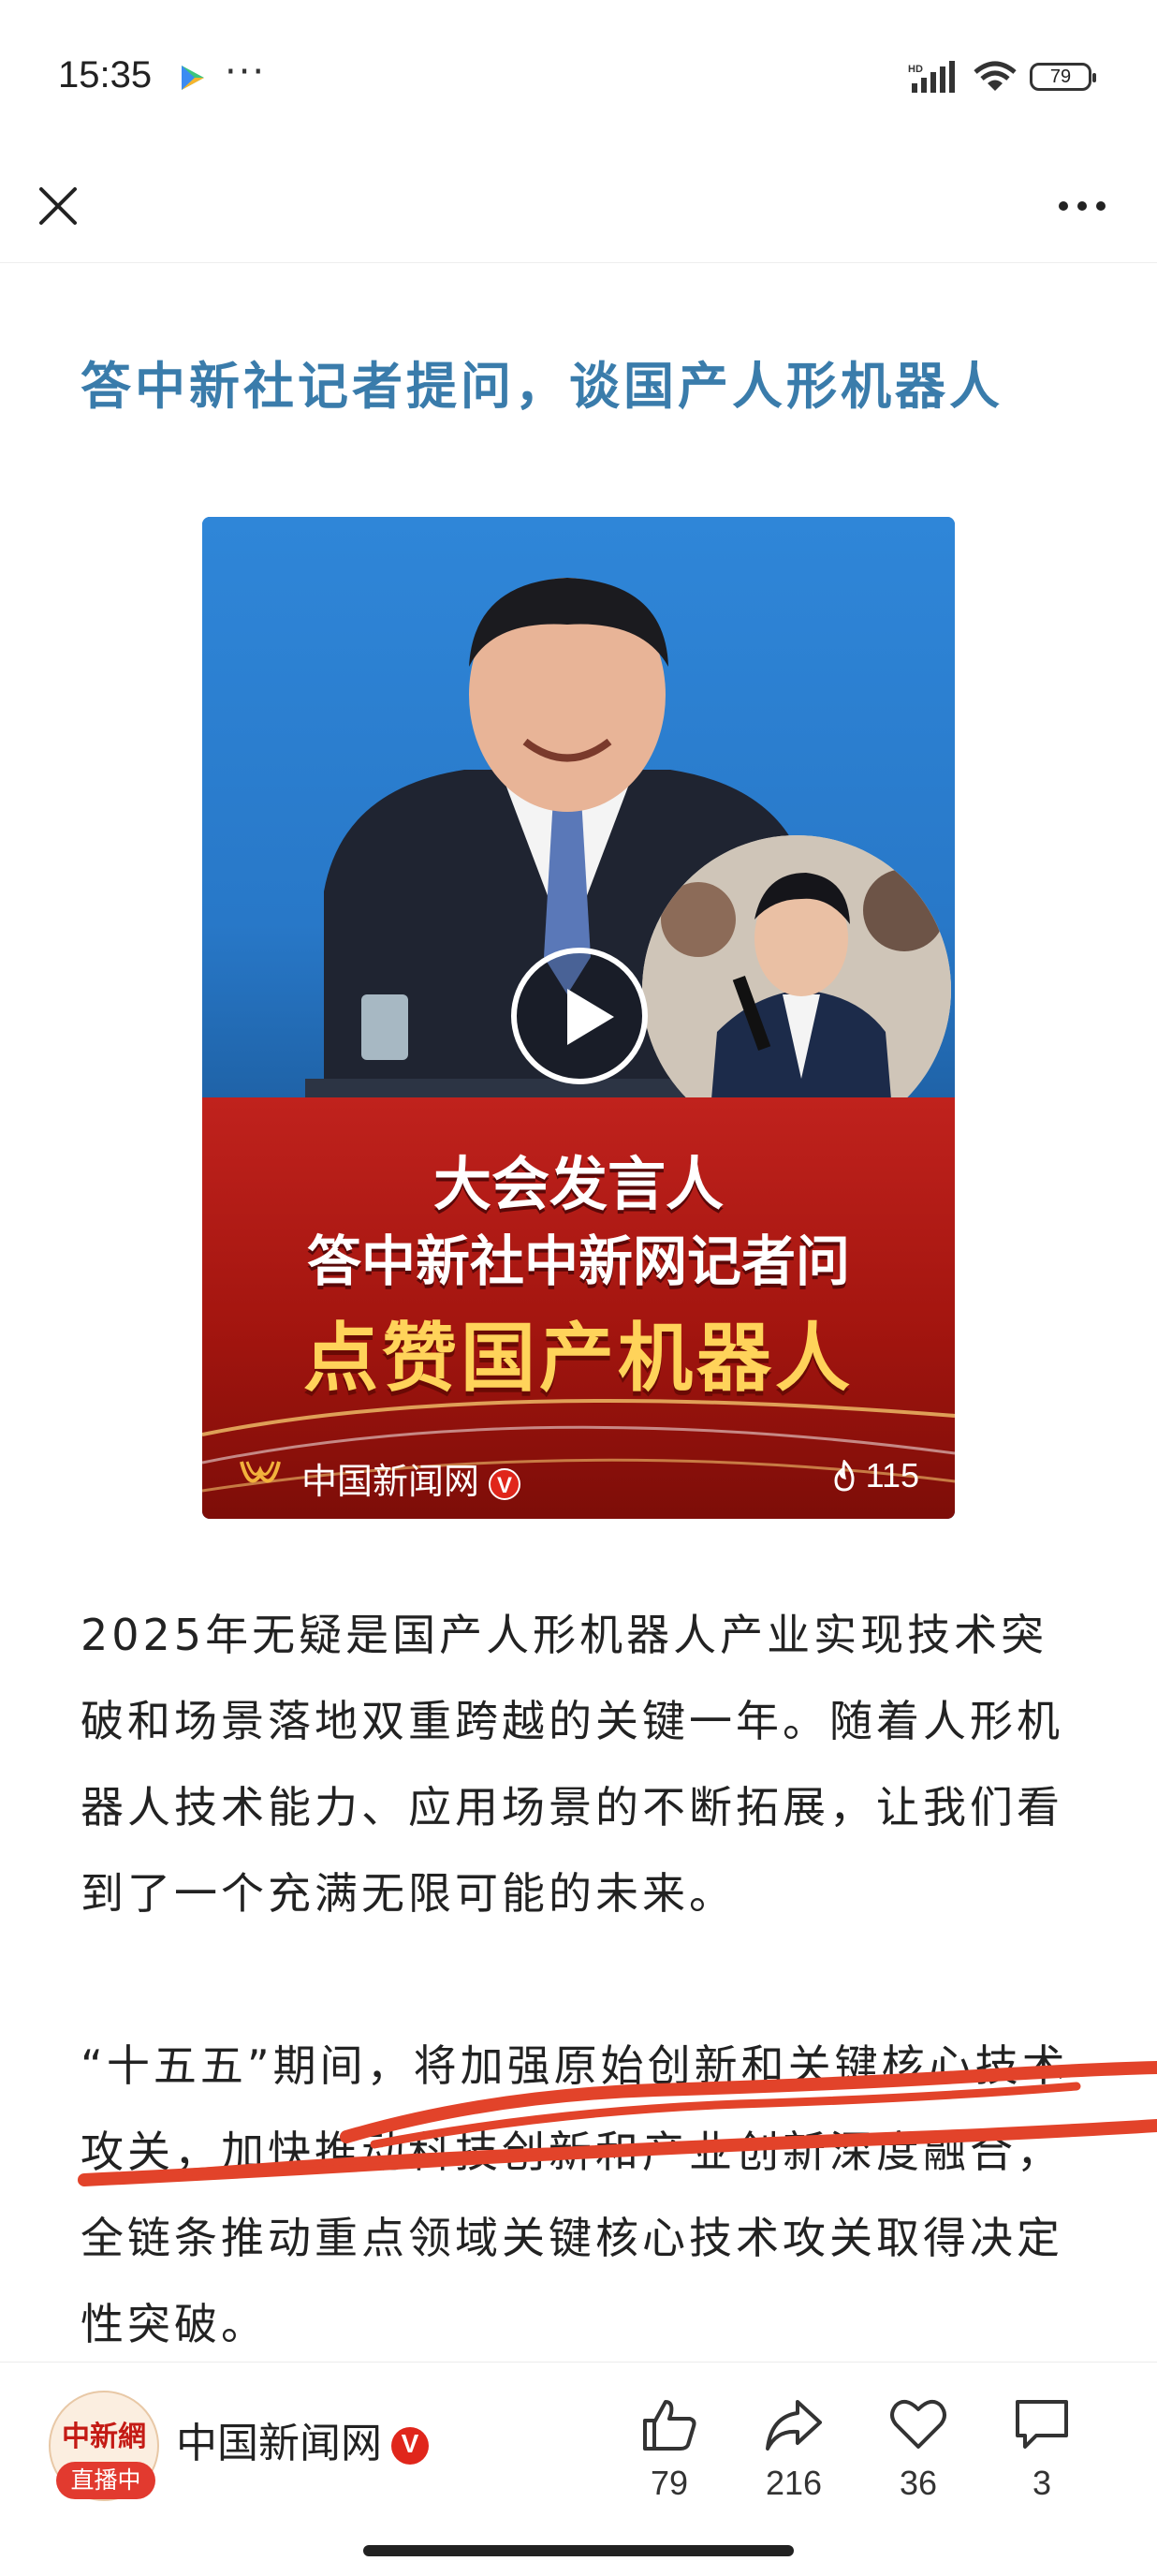 The height and width of the screenshot is (2576, 1157). What do you see at coordinates (794, 2483) in the screenshot?
I see `share-count: 216` at bounding box center [794, 2483].